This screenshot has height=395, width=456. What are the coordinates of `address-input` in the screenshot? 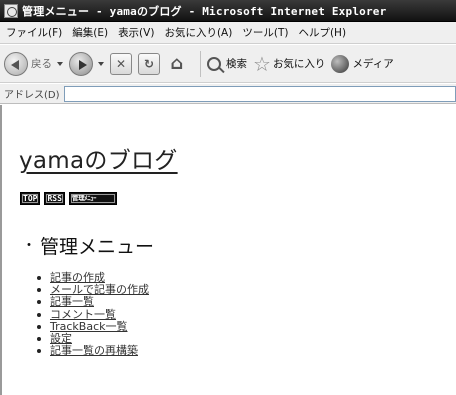 It's located at (259, 93).